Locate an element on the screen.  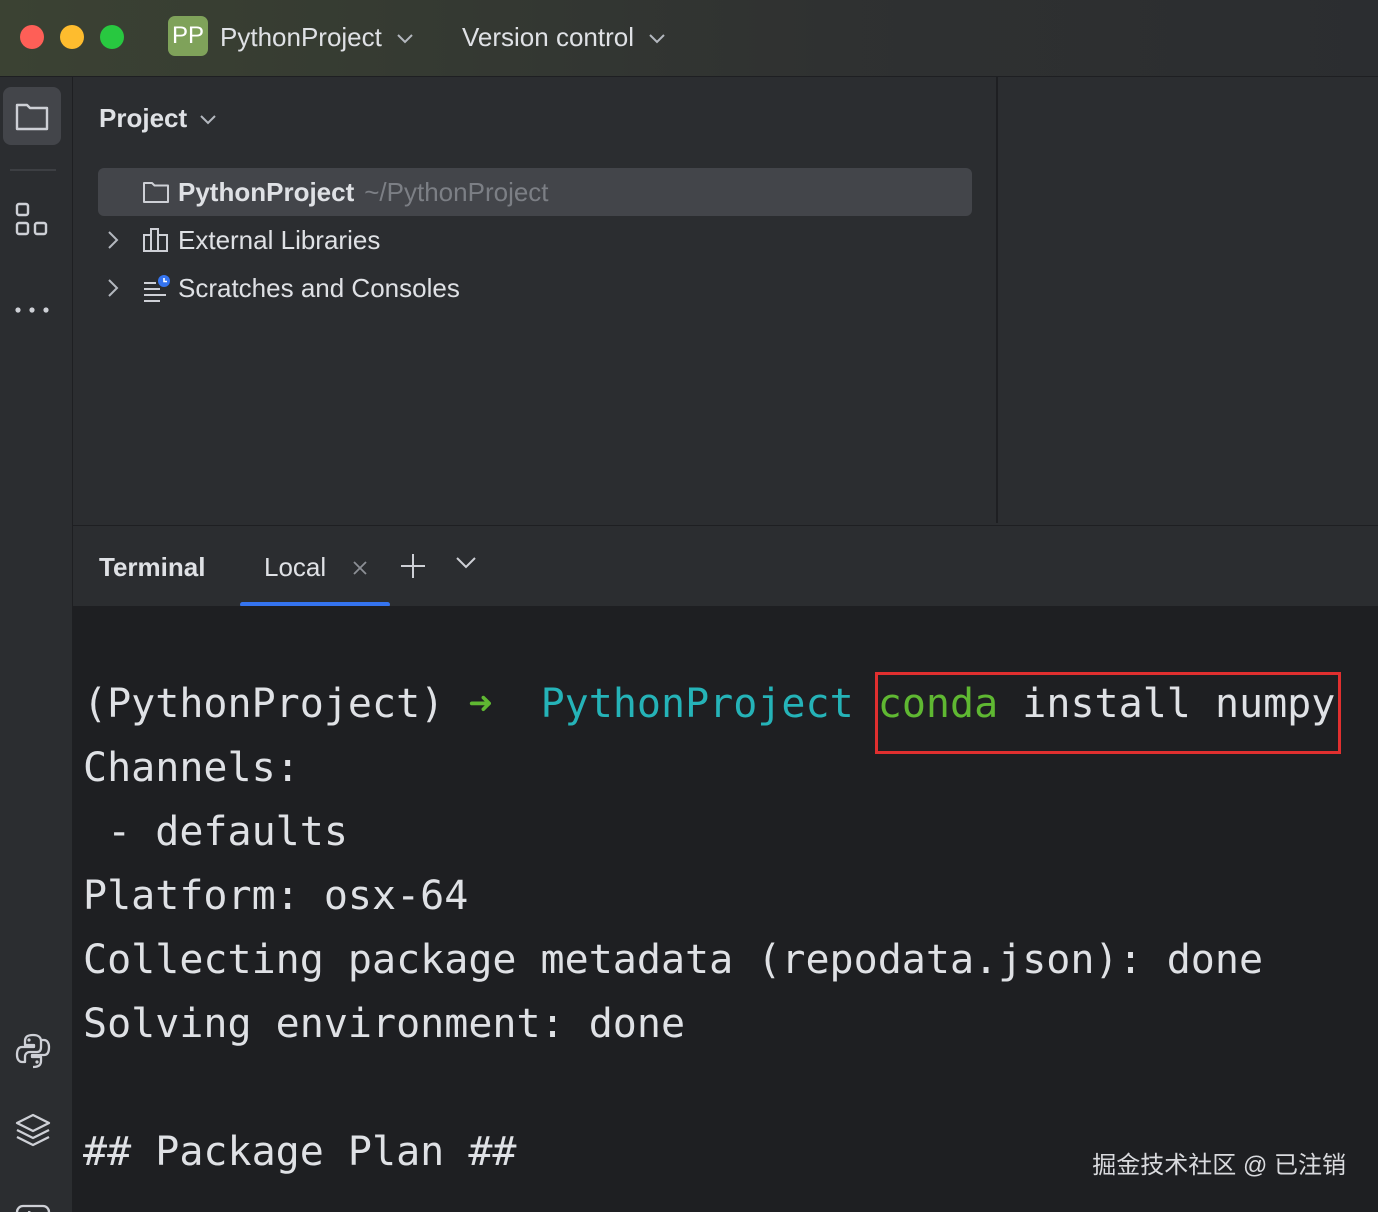
terminal-output-line: Platform: osx-64 is located at coordinates (276, 896).